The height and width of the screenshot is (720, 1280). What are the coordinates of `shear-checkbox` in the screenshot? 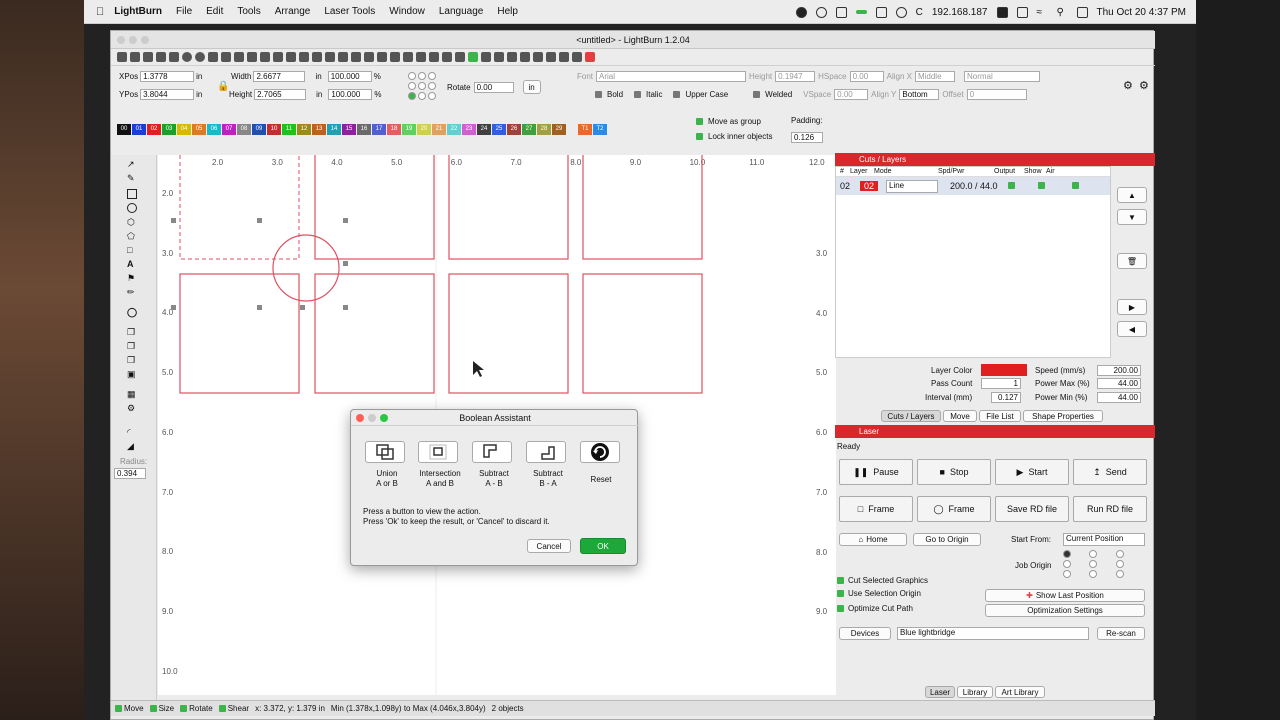 It's located at (222, 708).